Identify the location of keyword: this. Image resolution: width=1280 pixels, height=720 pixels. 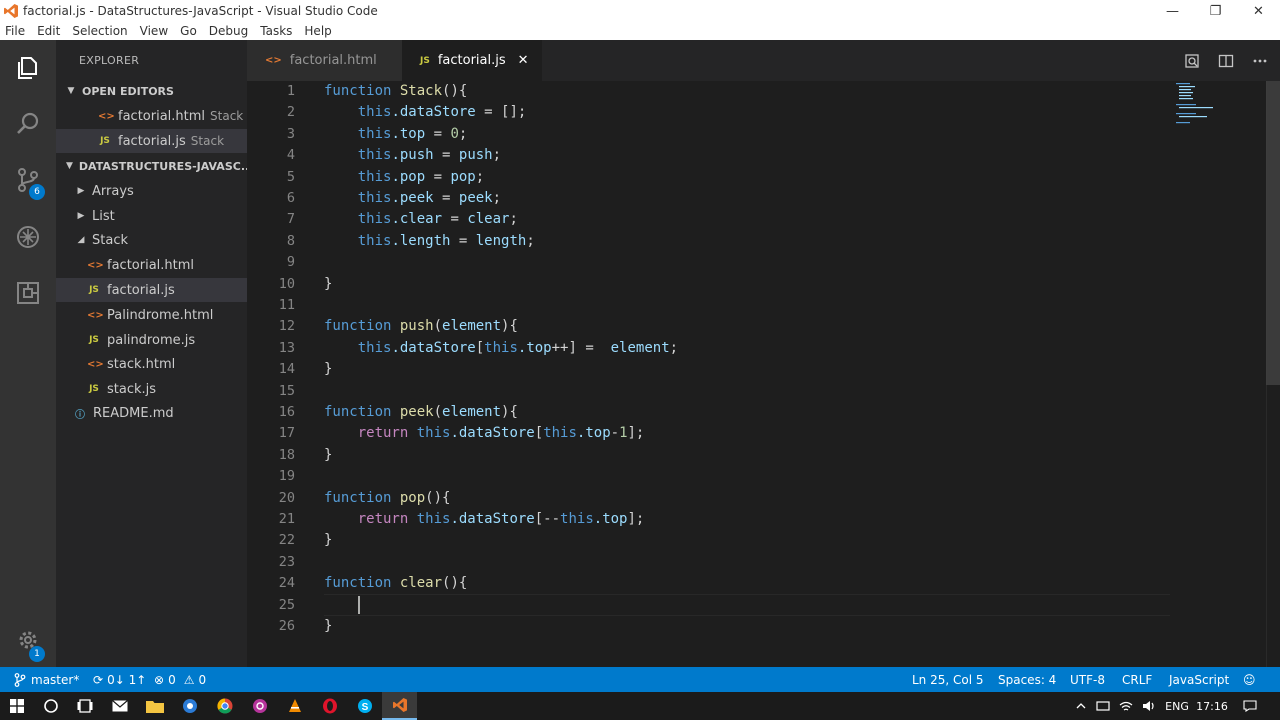
(374, 112).